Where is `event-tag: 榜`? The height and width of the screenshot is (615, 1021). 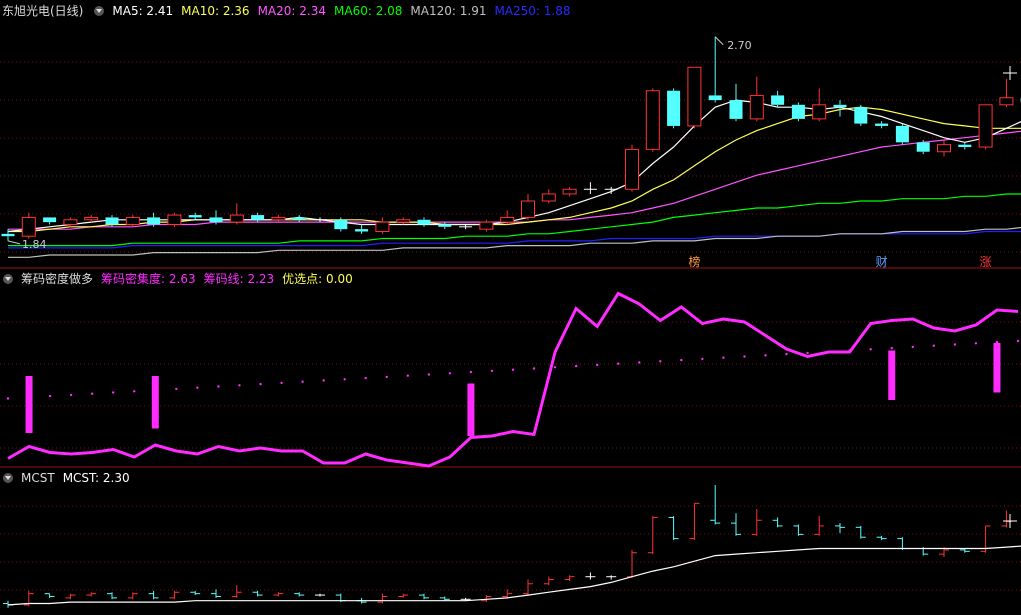 event-tag: 榜 is located at coordinates (694, 261).